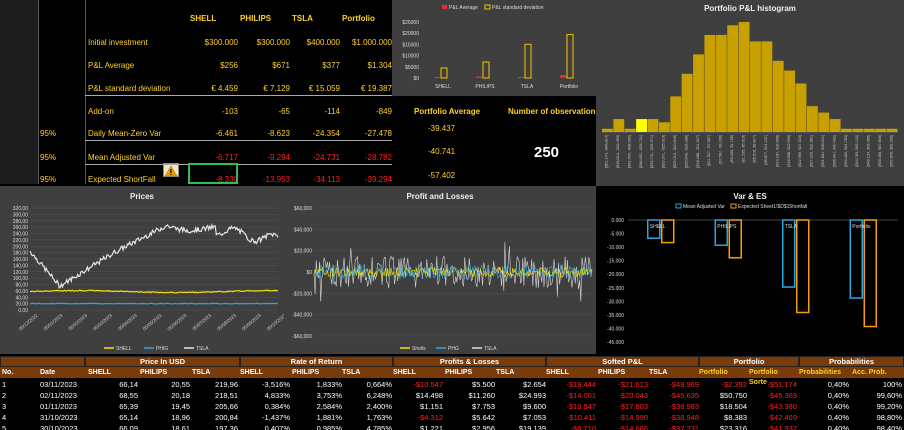 This screenshot has width=904, height=430. I want to click on table-cell: 1,833%, so click(317, 385).